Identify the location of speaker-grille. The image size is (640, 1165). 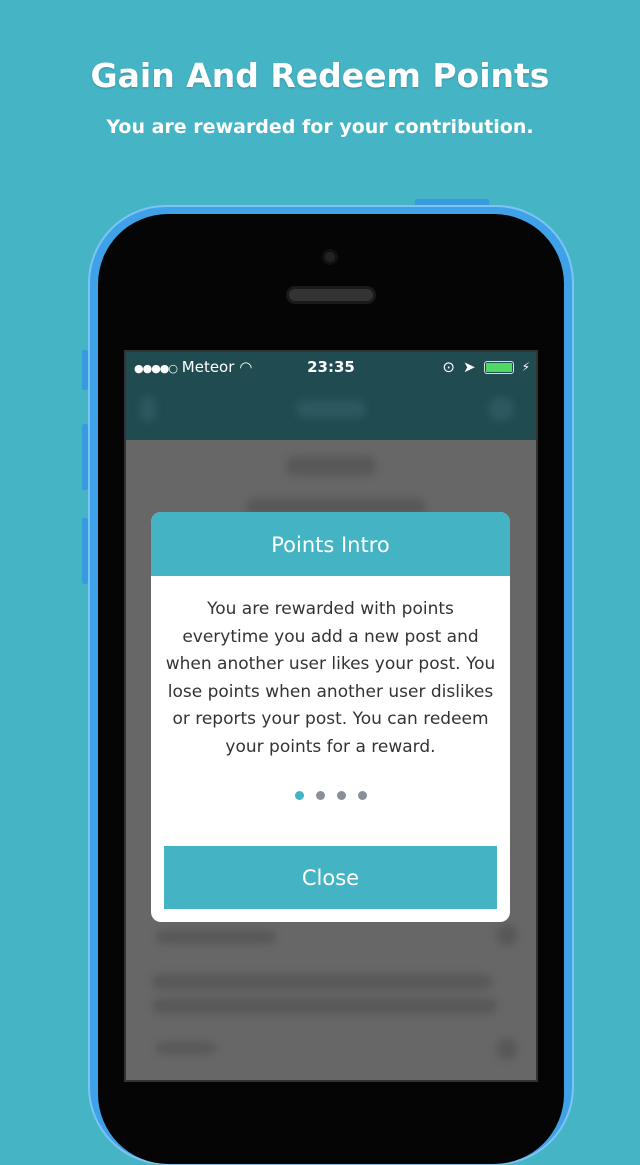
(331, 295).